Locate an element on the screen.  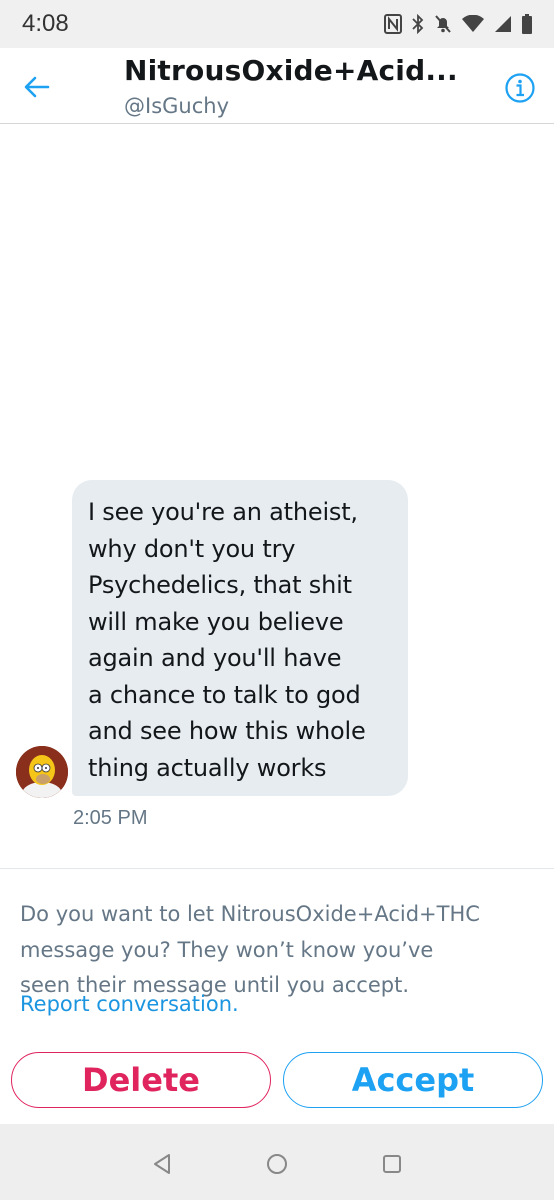
prompt-line: message you? They won’t know you’ve is located at coordinates (227, 949).